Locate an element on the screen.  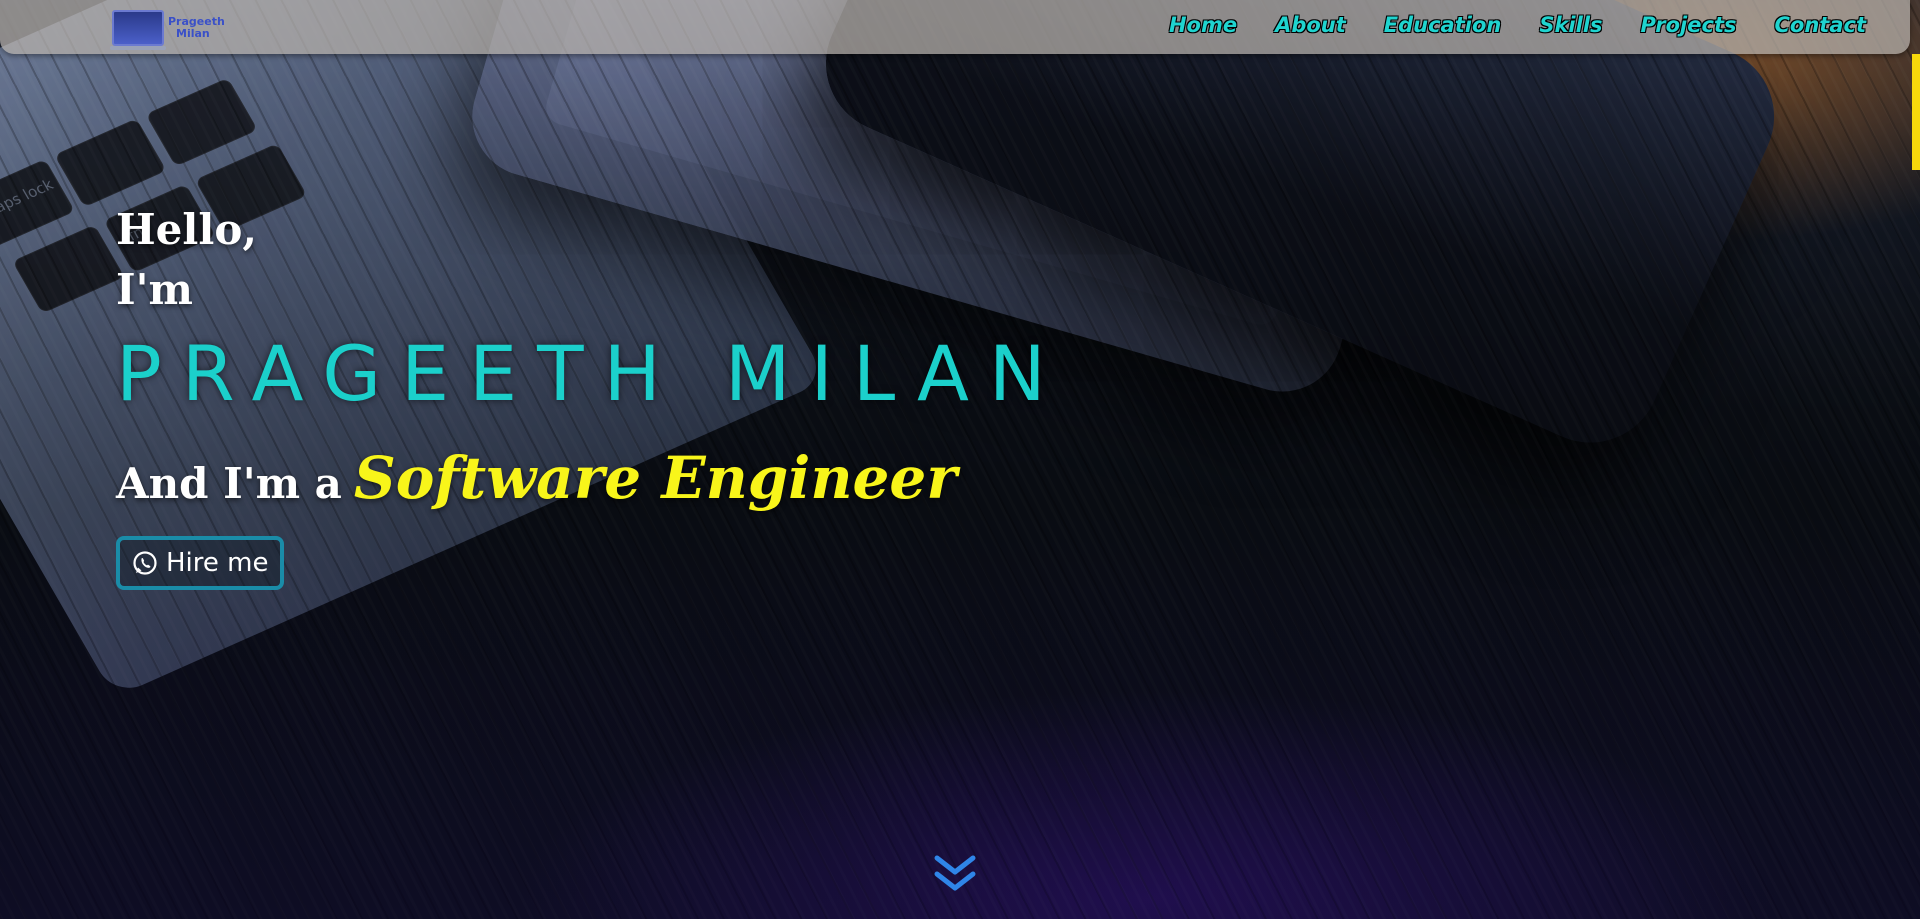
role-title: Software Engineer is located at coordinates (655, 478).